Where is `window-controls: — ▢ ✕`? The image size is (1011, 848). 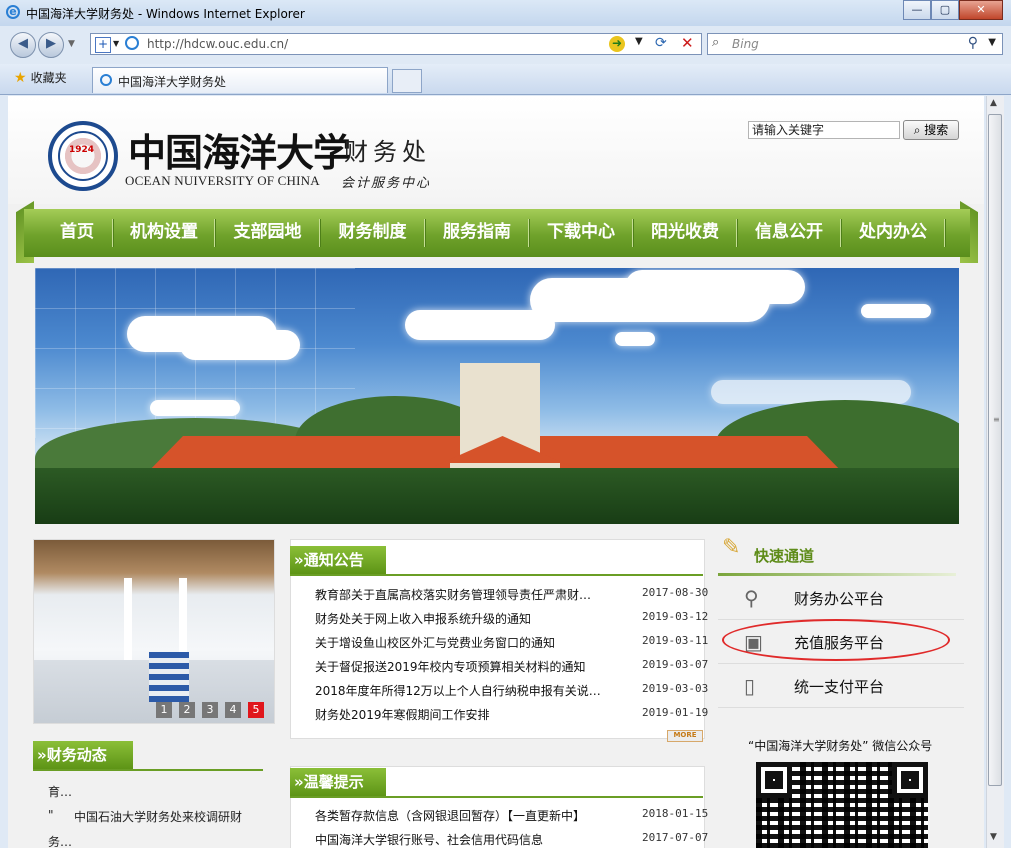
window-controls: — ▢ ✕ is located at coordinates (953, 10).